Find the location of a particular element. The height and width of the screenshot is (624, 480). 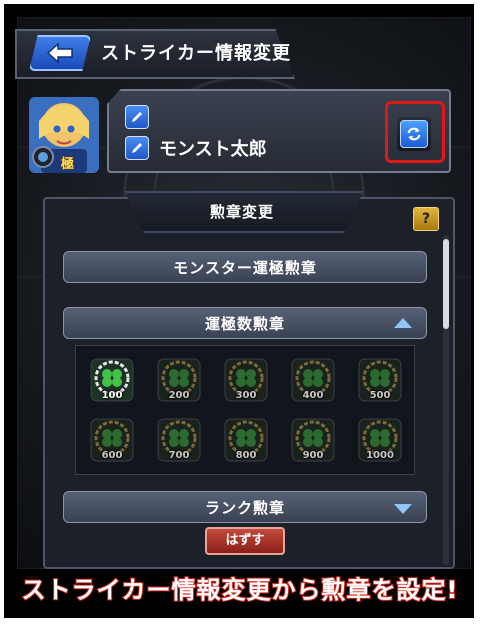

back-button is located at coordinates (60, 53).